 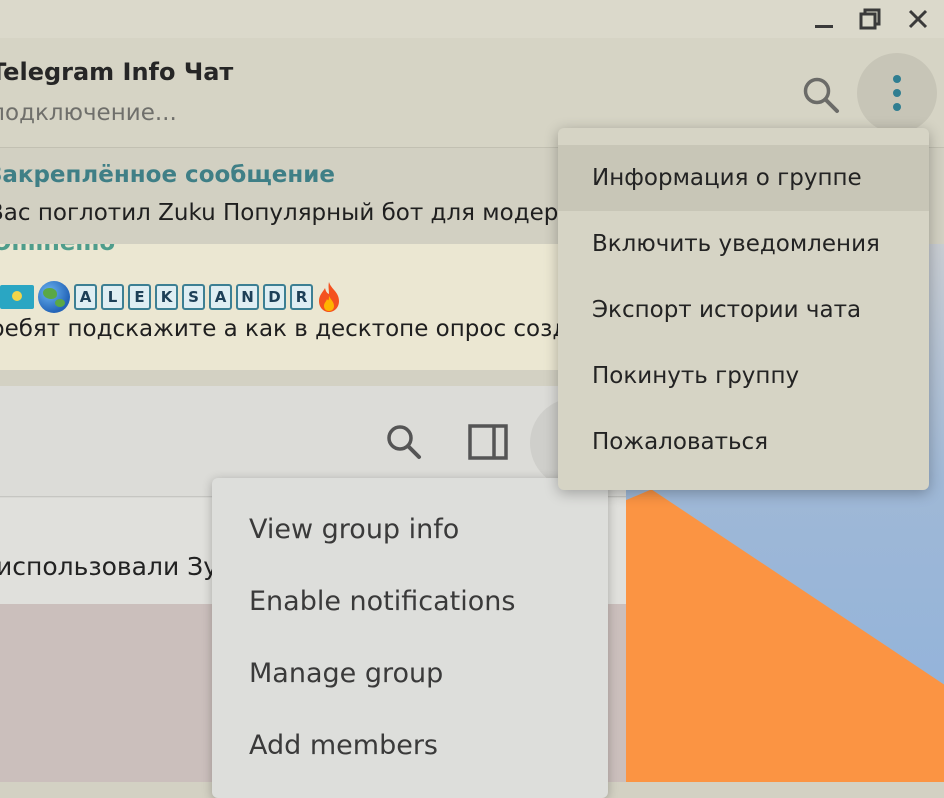 I want to click on more-menu-button, so click(x=897, y=93).